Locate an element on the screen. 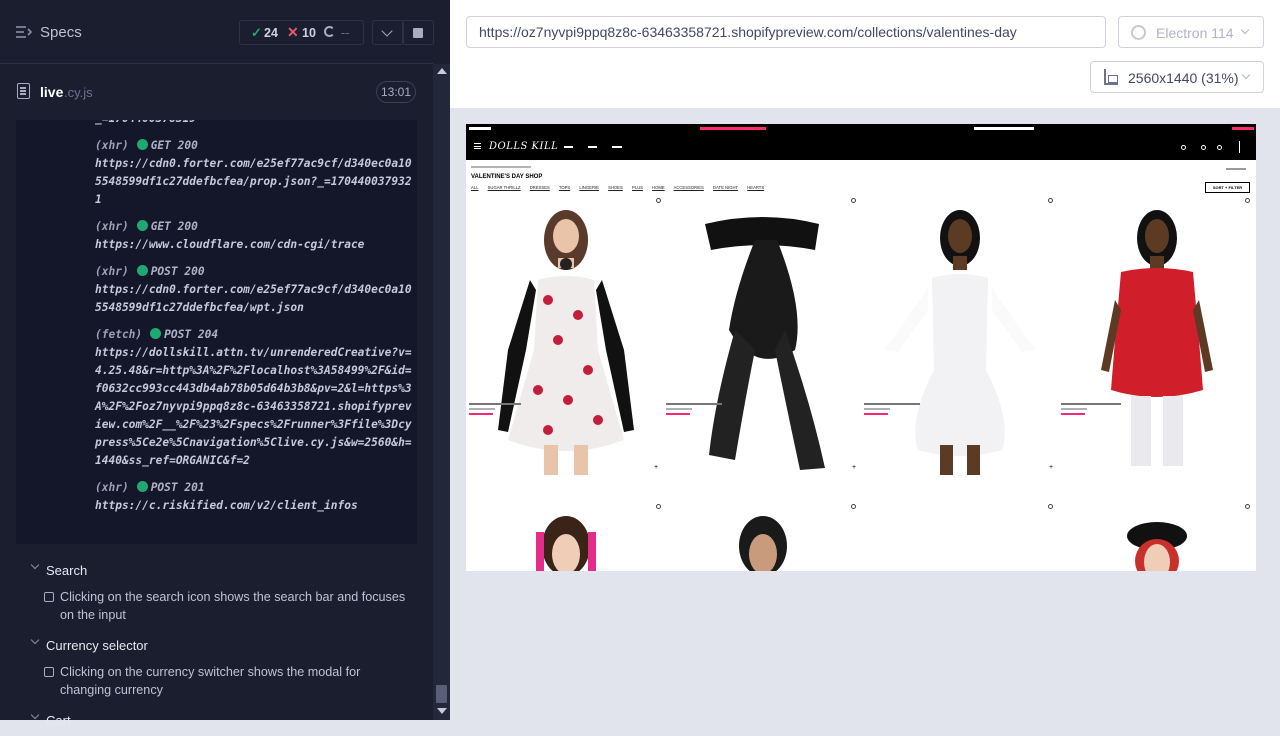 Image resolution: width=1280 pixels, height=736 pixels. category-tab: ACCESSORIES is located at coordinates (689, 187).